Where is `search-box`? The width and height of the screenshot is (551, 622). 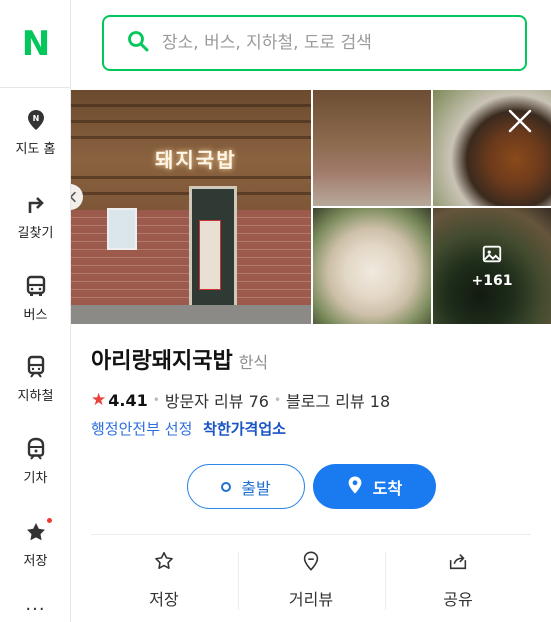
search-box is located at coordinates (314, 43).